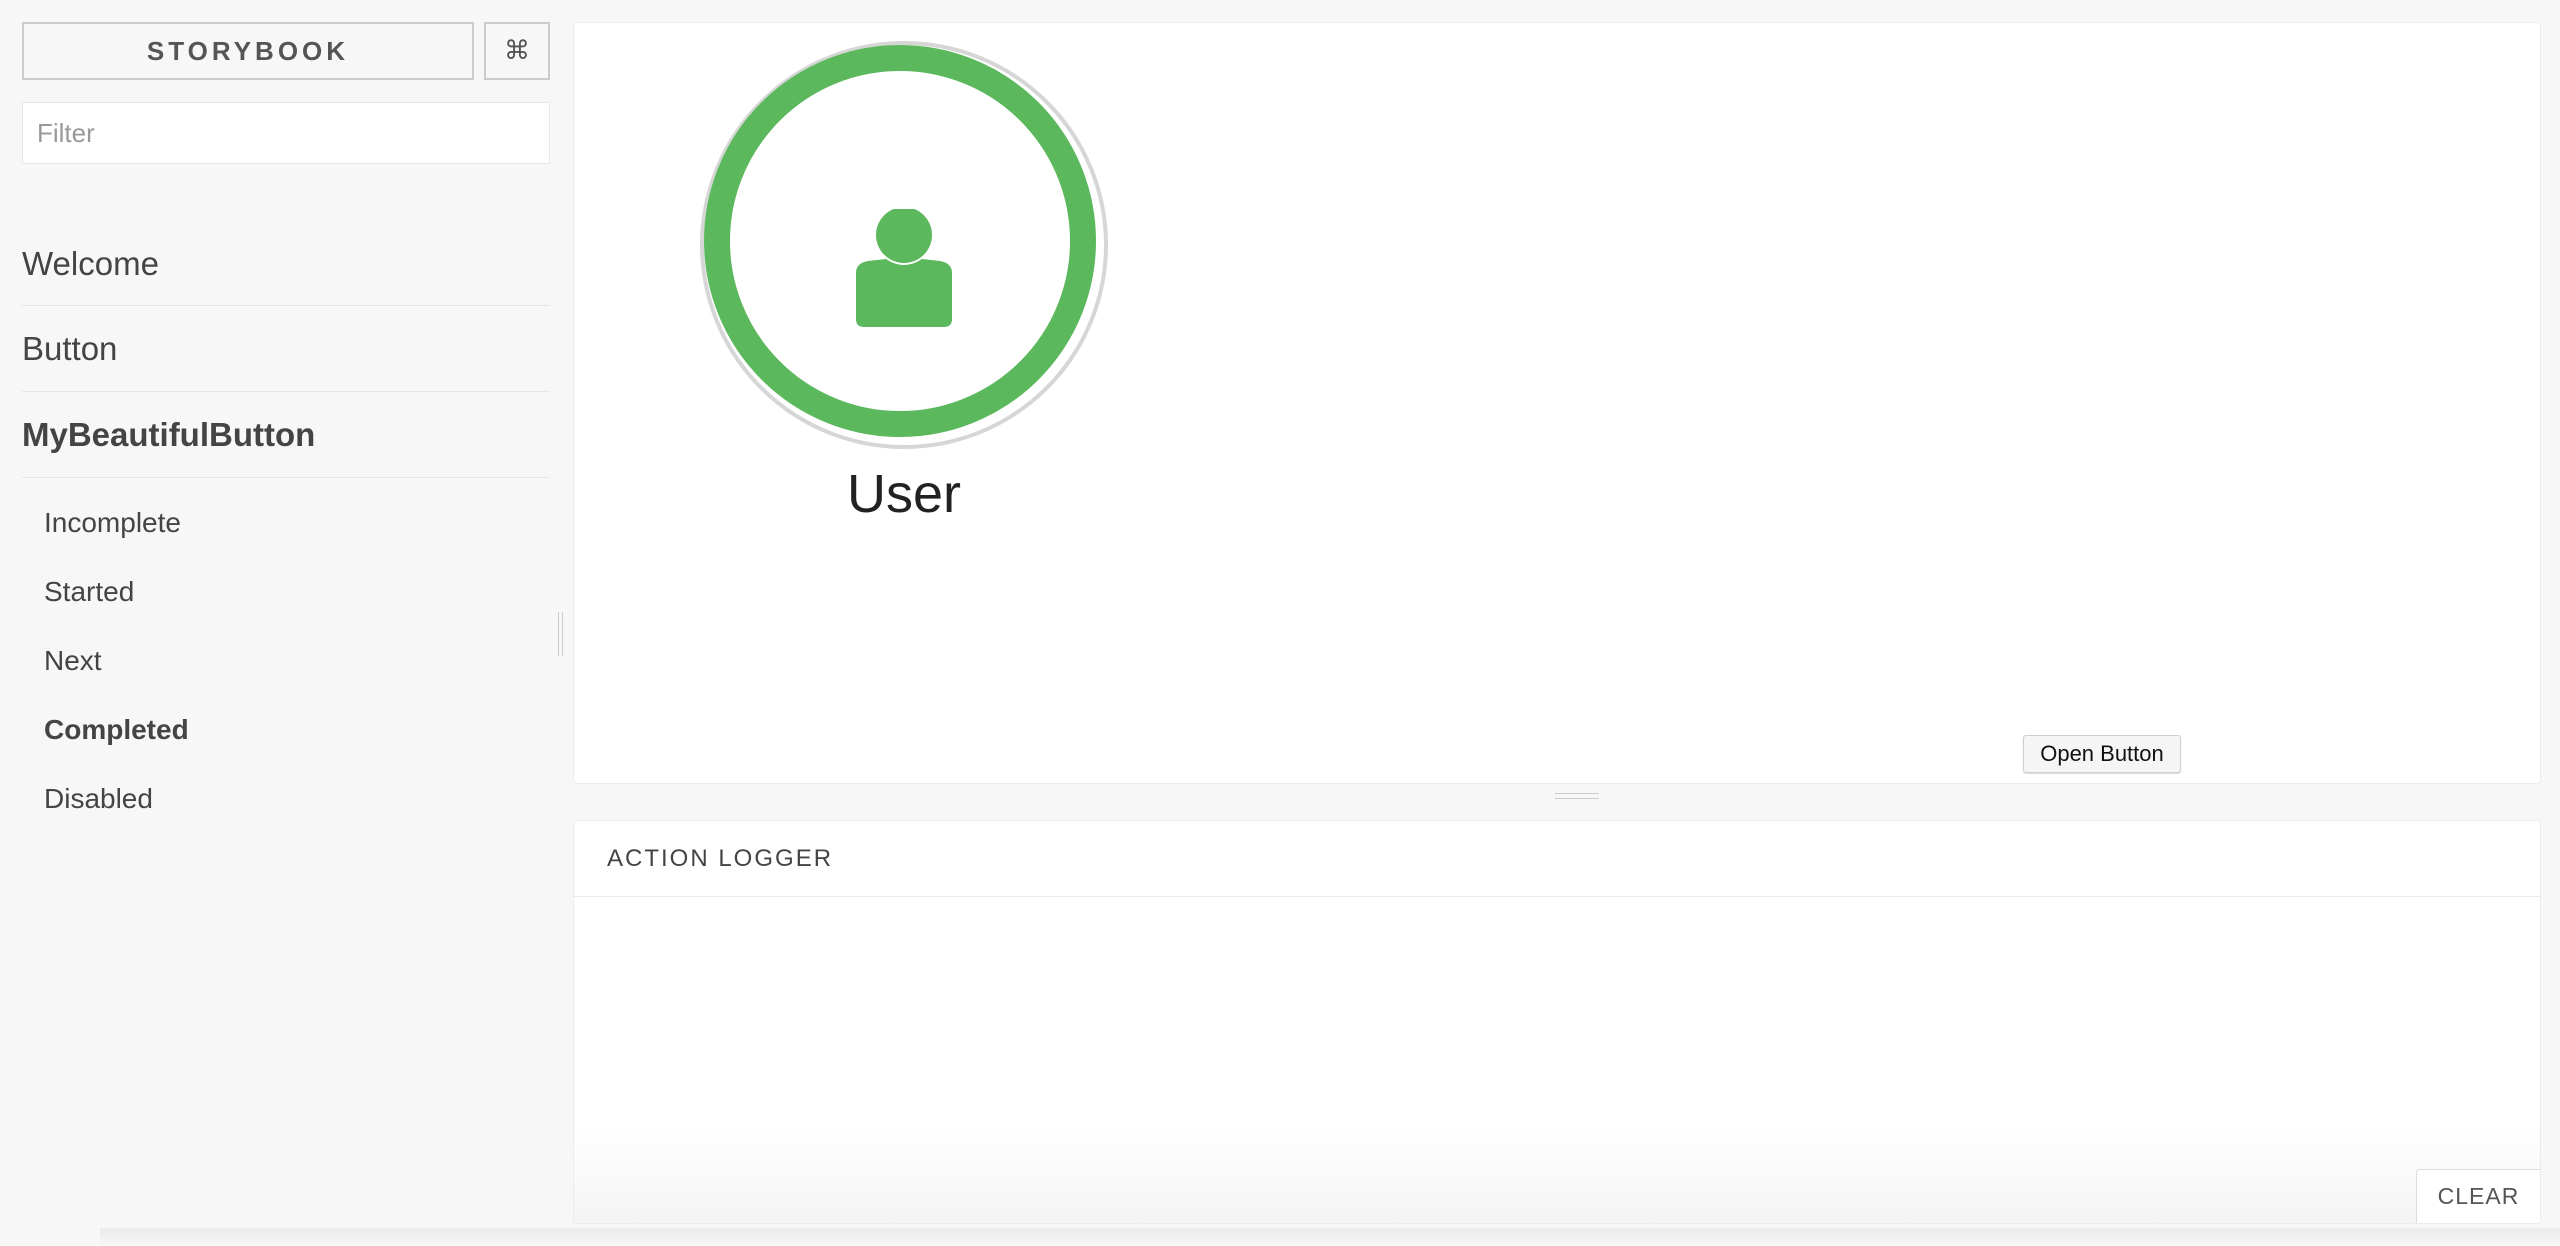 The image size is (2560, 1246). Describe the element at coordinates (248, 51) in the screenshot. I see `storybook-brand-button: STORYBOOK` at that location.